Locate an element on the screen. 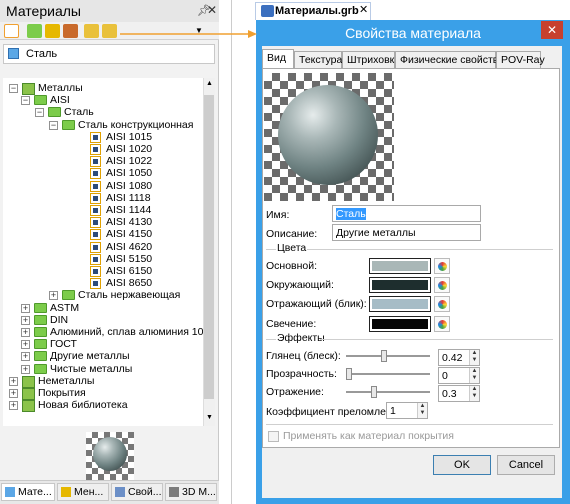  tree-item-label: AISI 4130 is located at coordinates (129, 222).